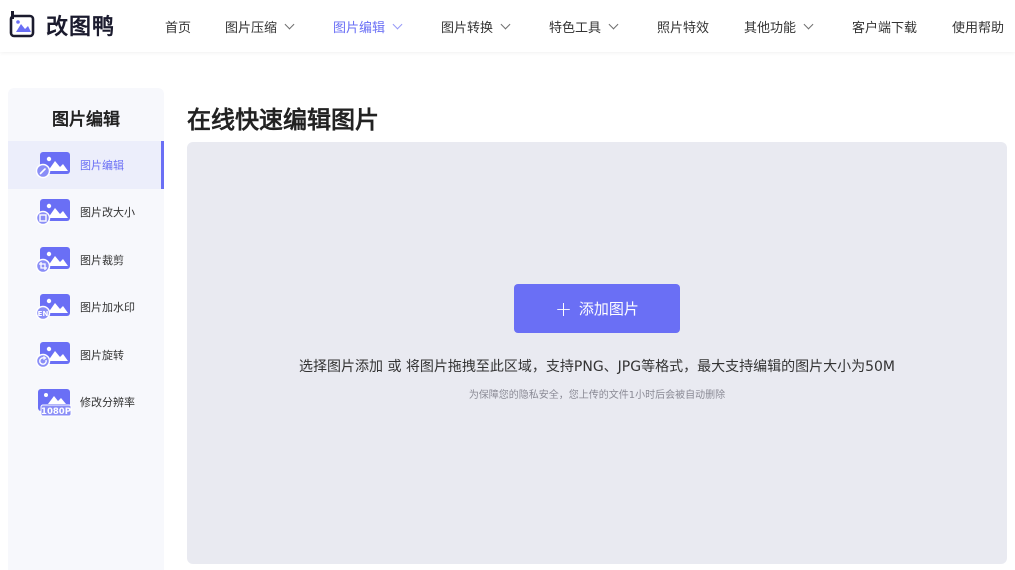  I want to click on nav-label: 客户端下载, so click(885, 28).